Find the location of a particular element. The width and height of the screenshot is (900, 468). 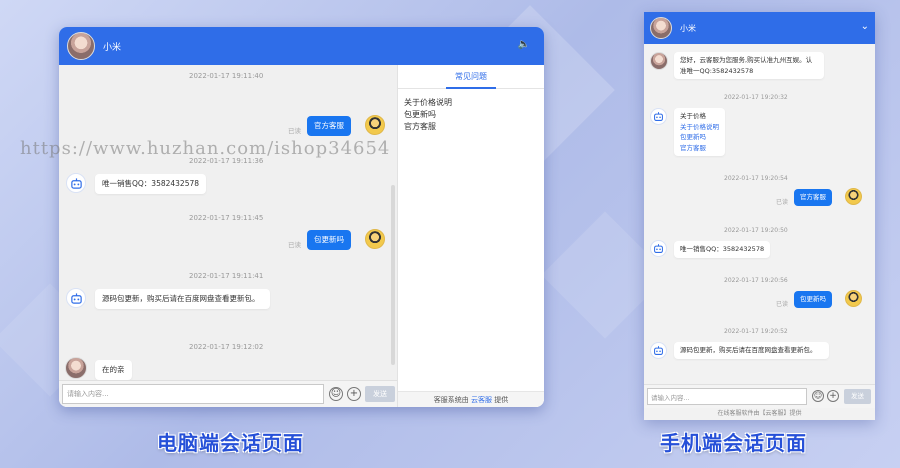

faq-item: 官方客服 is located at coordinates (471, 127).